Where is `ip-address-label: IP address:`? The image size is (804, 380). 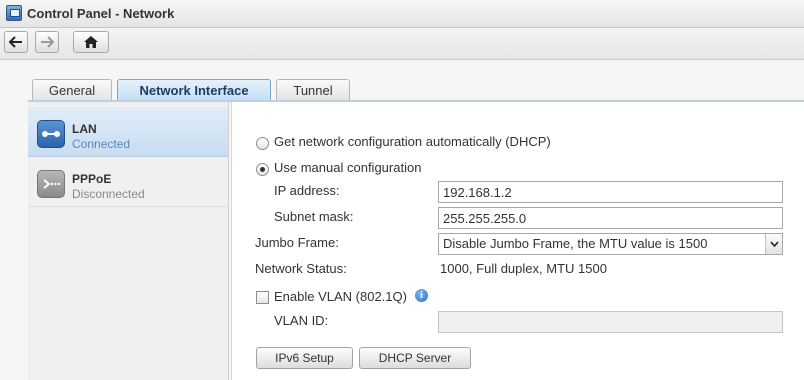 ip-address-label: IP address: is located at coordinates (307, 190).